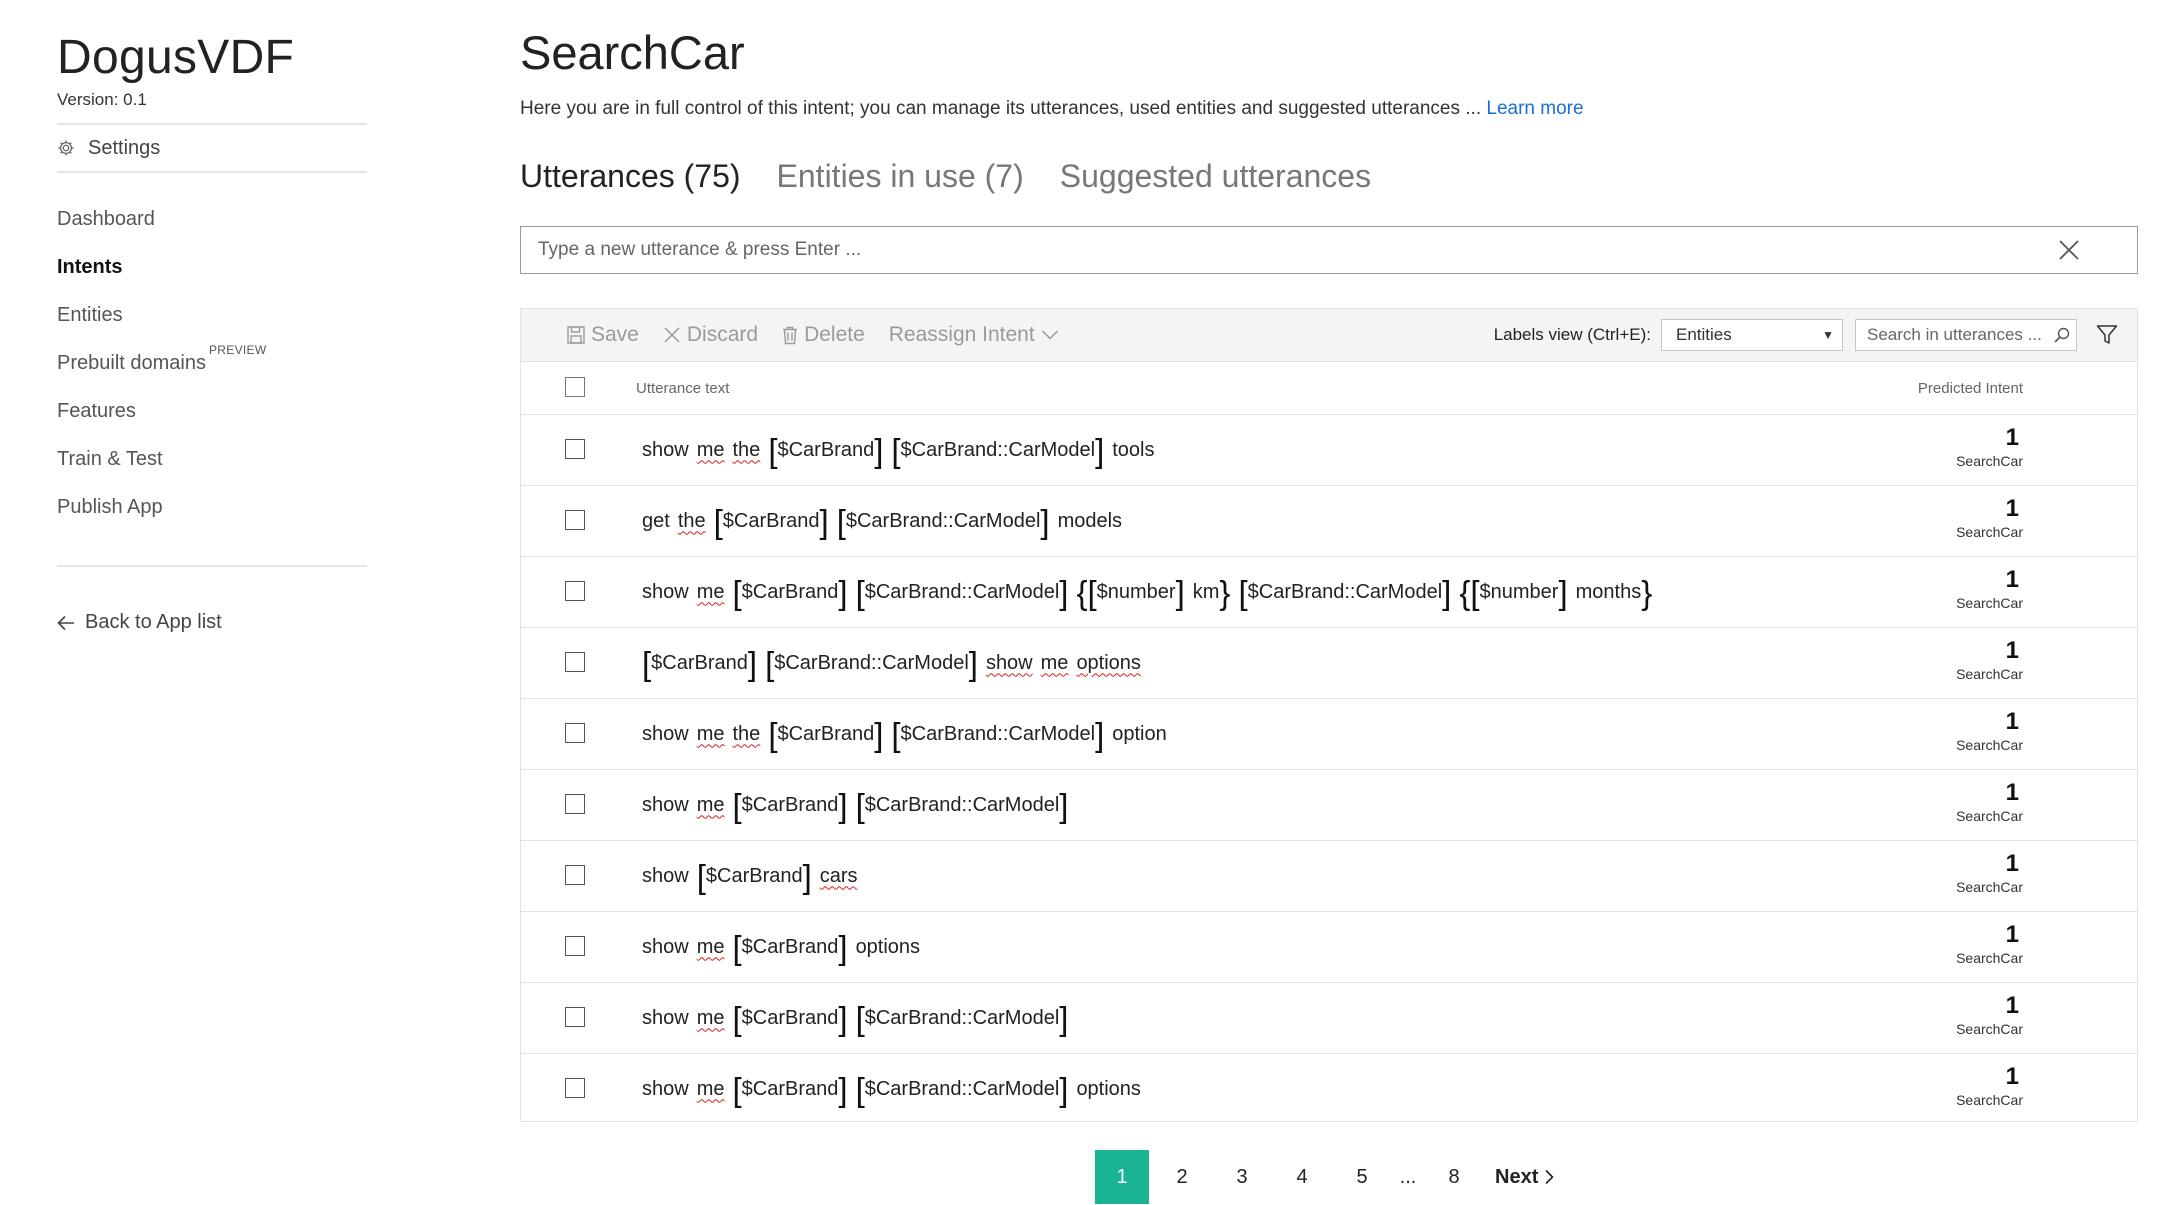  Describe the element at coordinates (973, 663) in the screenshot. I see `bracket-close: ]` at that location.